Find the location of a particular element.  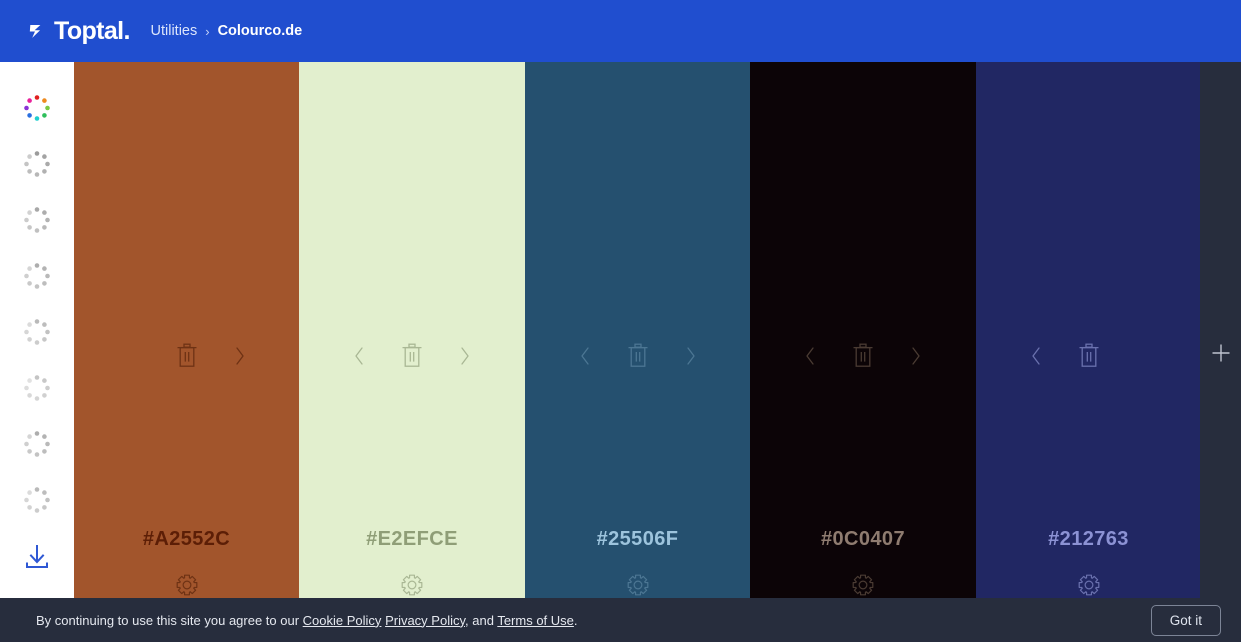

palette-tool-active is located at coordinates (37, 108).